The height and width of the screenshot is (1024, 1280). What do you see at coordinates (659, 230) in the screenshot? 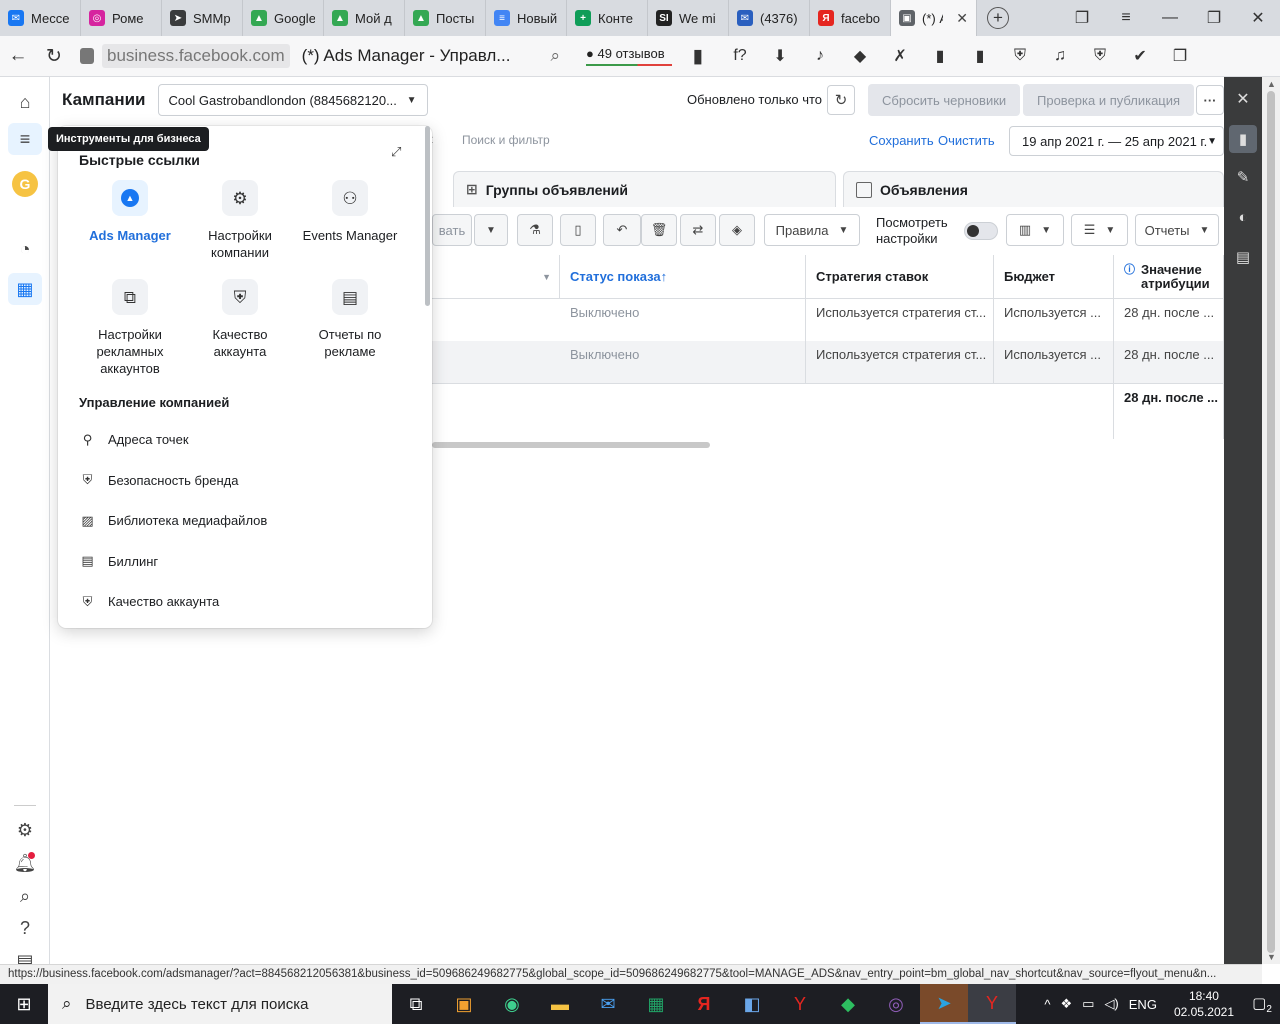
I see `delete-button: 🗑︎` at bounding box center [659, 230].